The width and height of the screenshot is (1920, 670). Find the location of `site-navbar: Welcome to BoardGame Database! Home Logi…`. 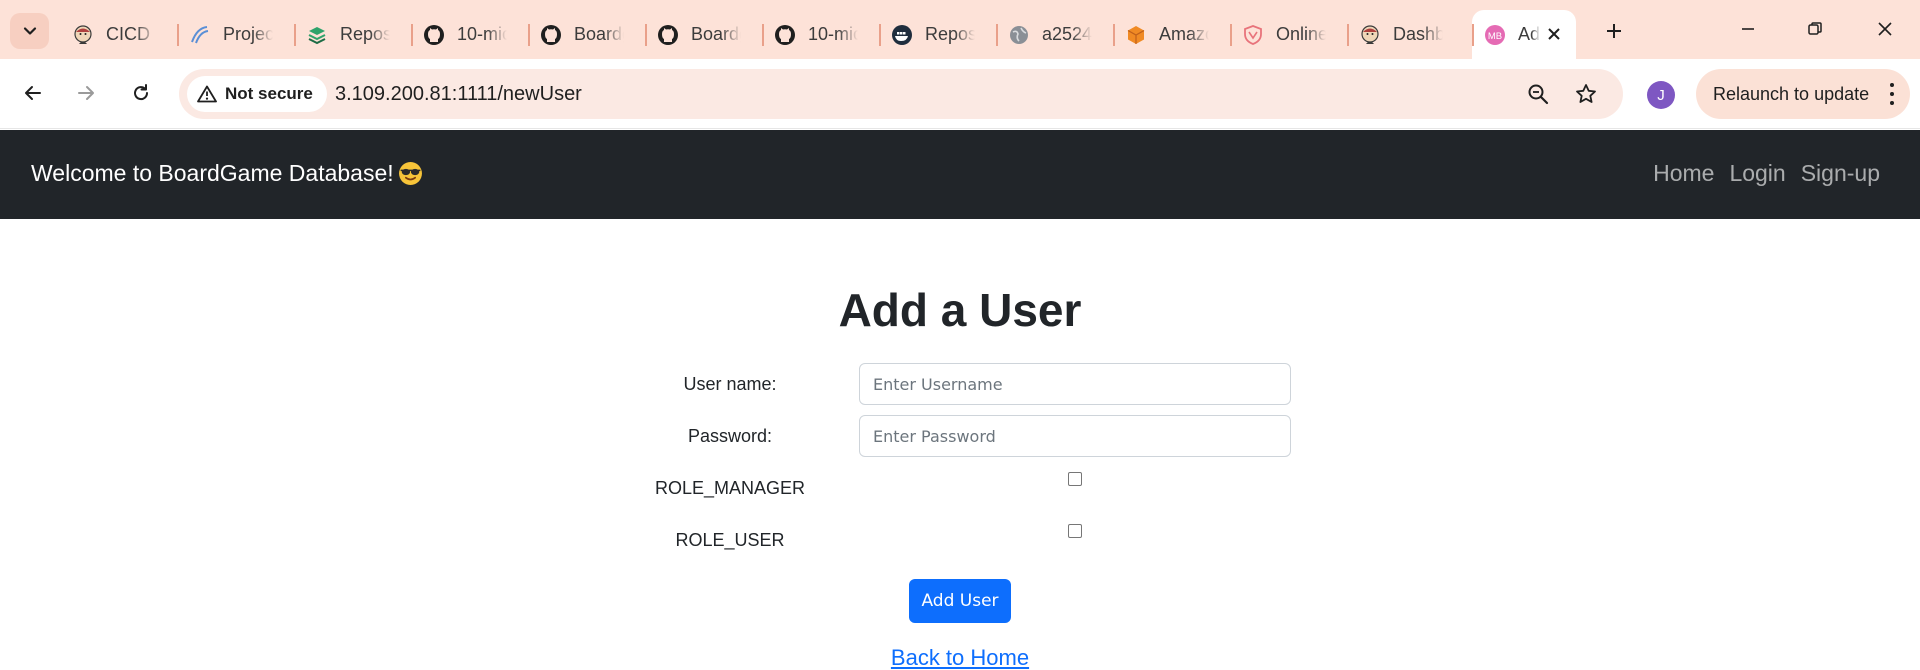

site-navbar: Welcome to BoardGame Database! Home Logi… is located at coordinates (960, 174).